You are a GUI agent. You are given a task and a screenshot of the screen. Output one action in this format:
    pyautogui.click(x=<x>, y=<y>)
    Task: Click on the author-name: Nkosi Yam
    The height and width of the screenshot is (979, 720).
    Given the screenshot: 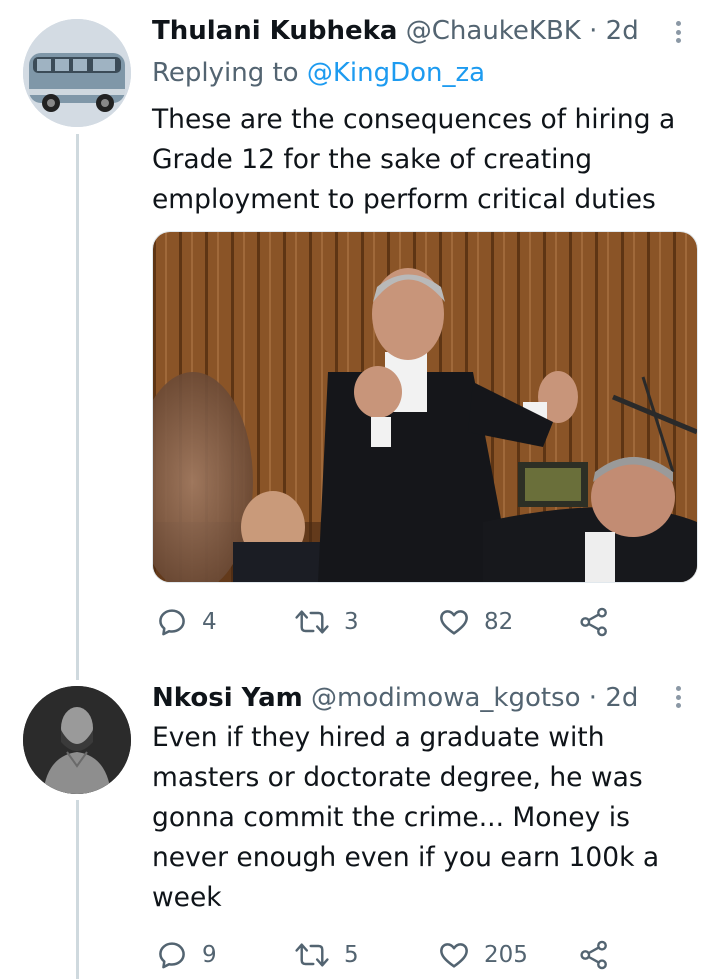 What is the action you would take?
    pyautogui.click(x=227, y=698)
    